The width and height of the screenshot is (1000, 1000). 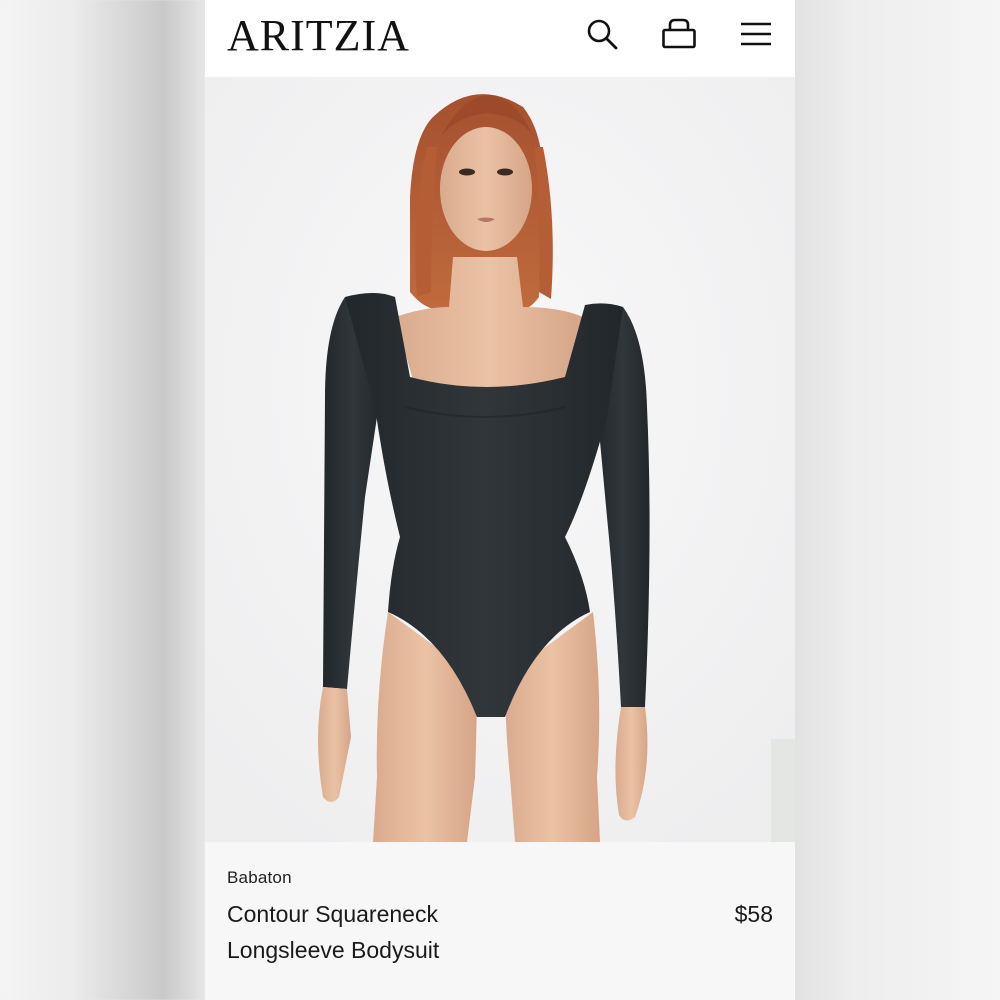 I want to click on site-header: ARITZIA, so click(x=500, y=38).